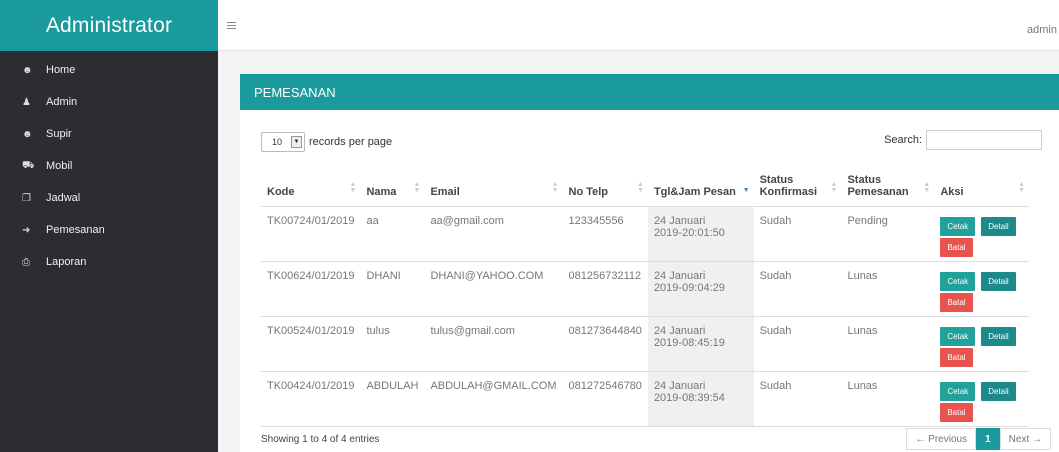  What do you see at coordinates (605, 234) in the screenshot?
I see `cell-telp: 123345556` at bounding box center [605, 234].